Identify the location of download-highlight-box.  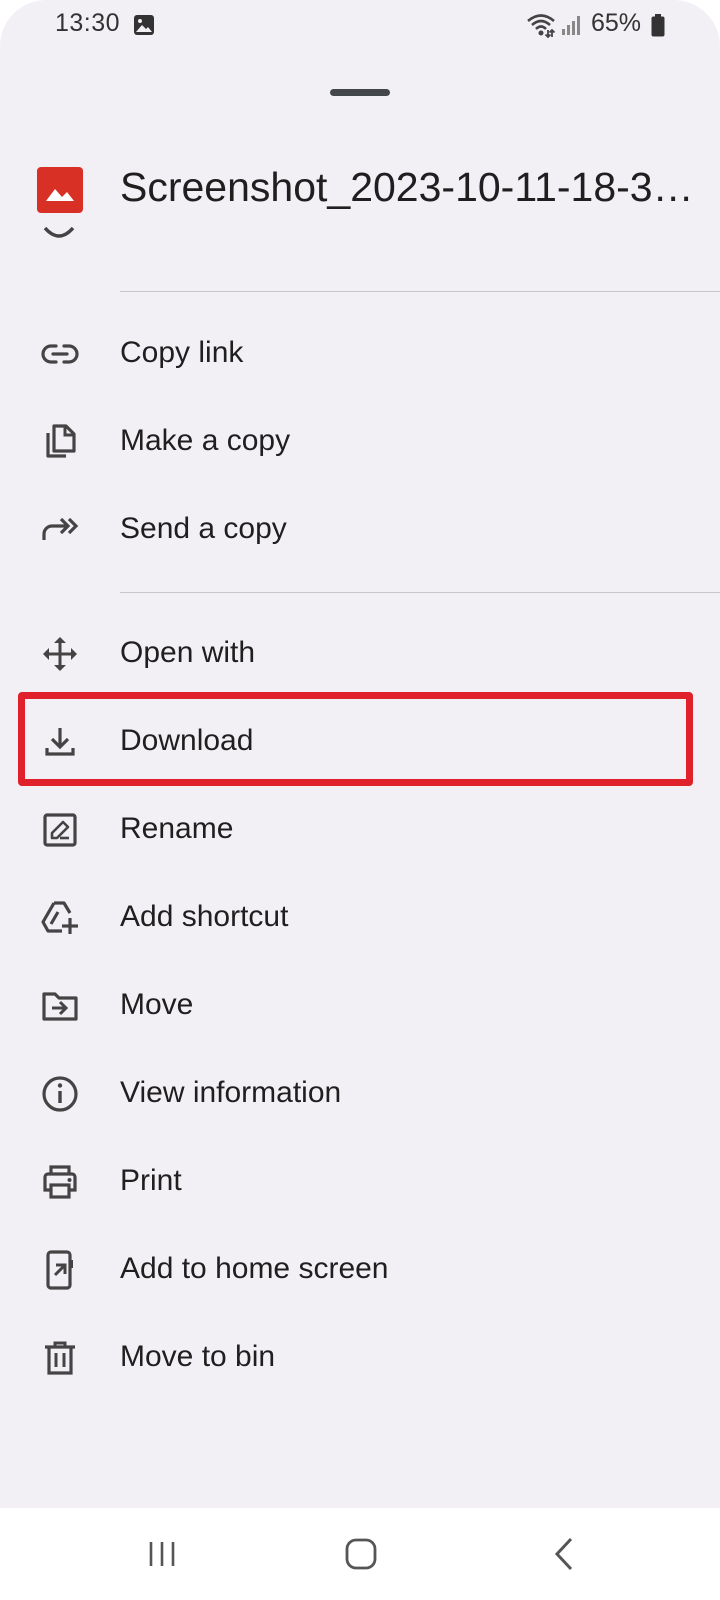
(355, 739).